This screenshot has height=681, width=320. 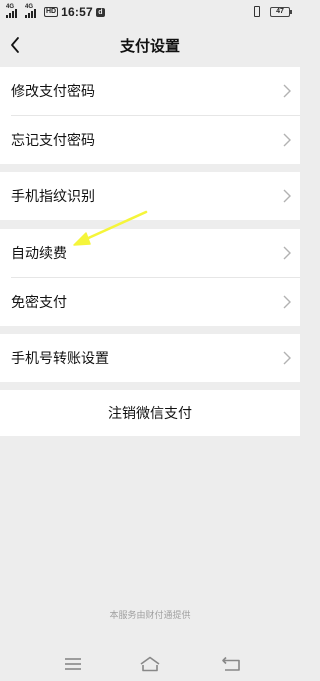 I want to click on home-icon, so click(x=150, y=664).